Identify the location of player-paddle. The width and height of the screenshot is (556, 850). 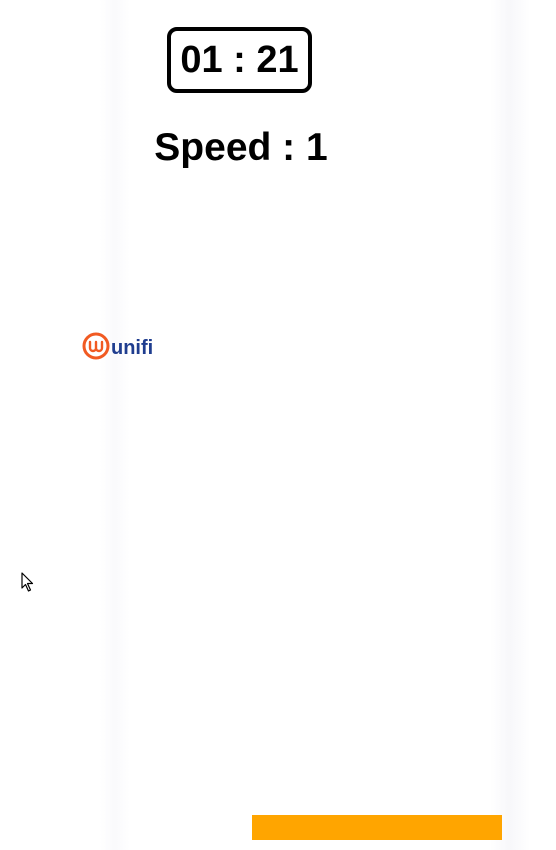
(377, 827).